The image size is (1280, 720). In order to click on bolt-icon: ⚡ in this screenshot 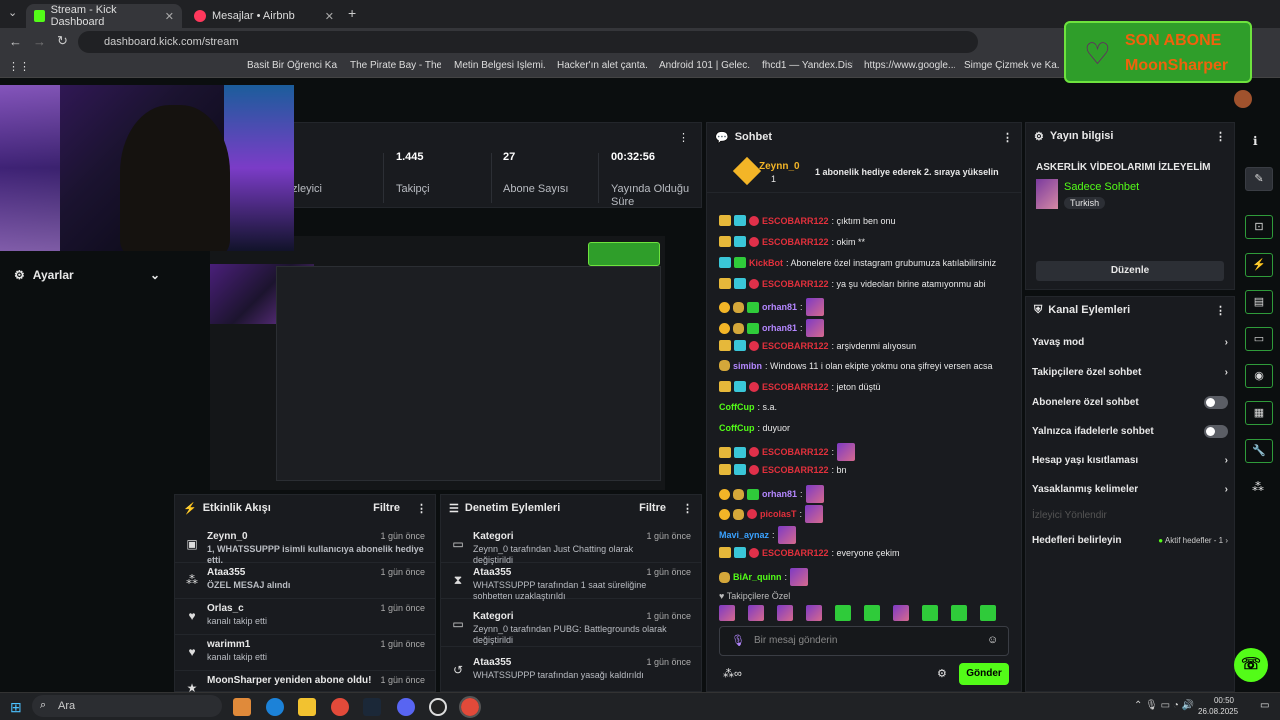, I will do `click(1259, 265)`.